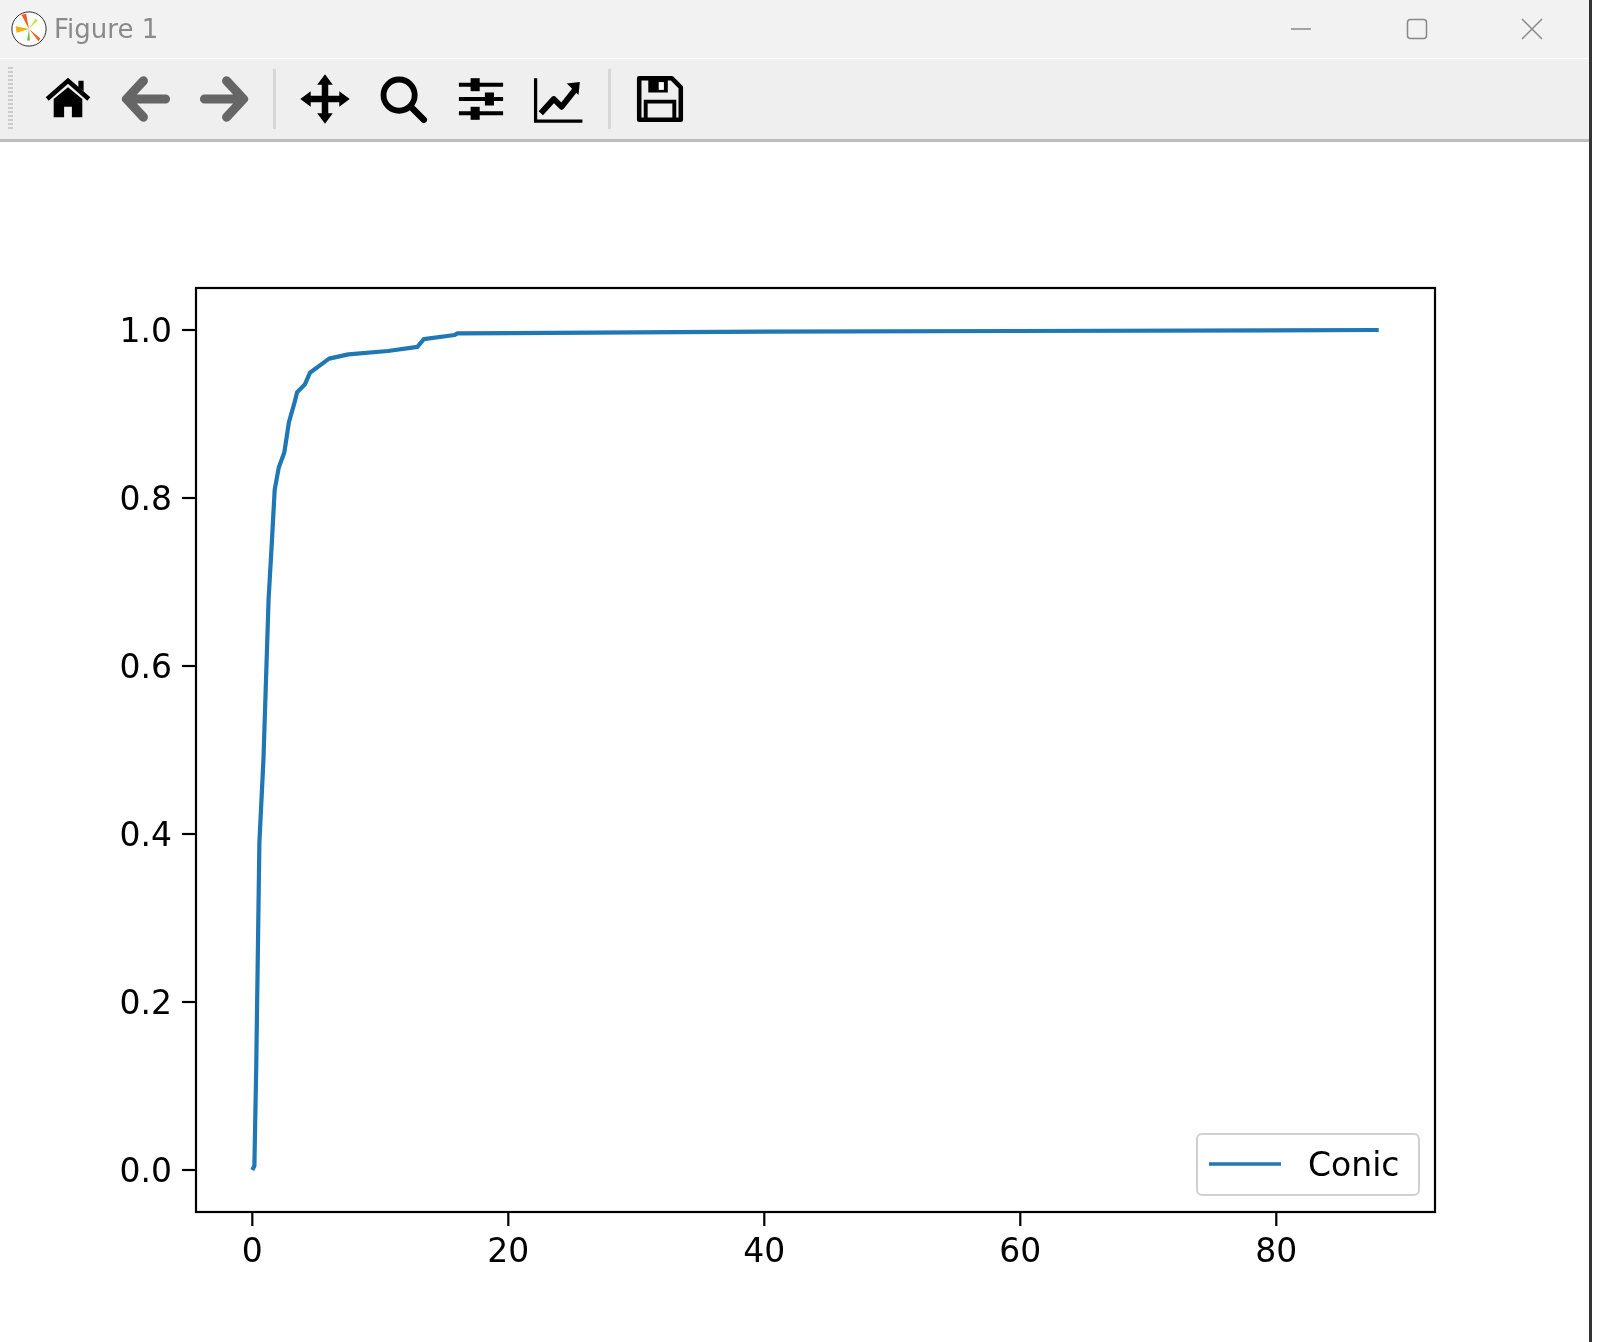  What do you see at coordinates (145, 498) in the screenshot?
I see `tick-label: 0.8` at bounding box center [145, 498].